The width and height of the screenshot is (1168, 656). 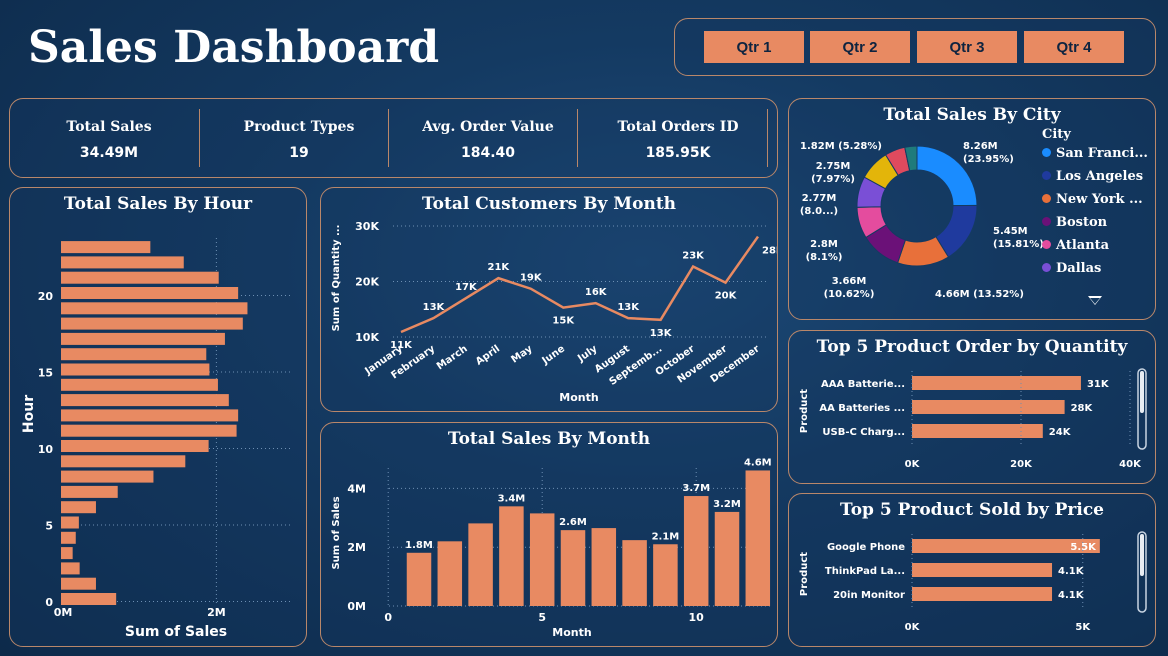 I want to click on qtr-3-button: Qtr 3, so click(x=967, y=47).